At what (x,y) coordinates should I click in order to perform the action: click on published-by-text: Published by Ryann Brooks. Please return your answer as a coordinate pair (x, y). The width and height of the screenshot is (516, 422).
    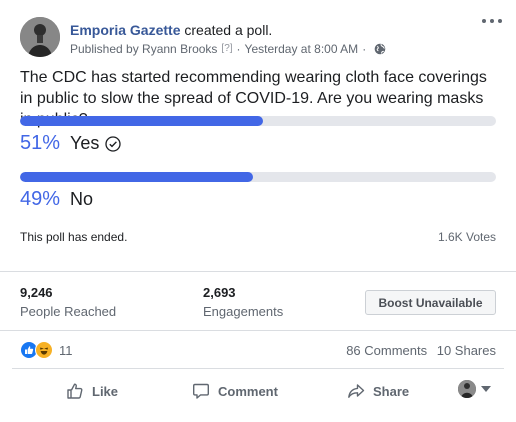
    Looking at the image, I should click on (143, 49).